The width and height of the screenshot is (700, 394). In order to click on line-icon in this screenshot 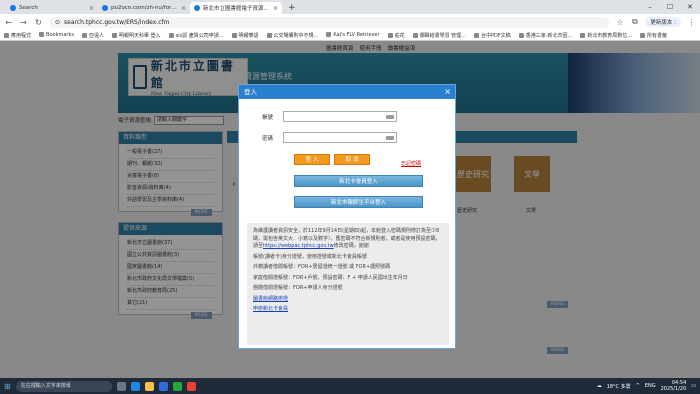, I will do `click(177, 386)`.